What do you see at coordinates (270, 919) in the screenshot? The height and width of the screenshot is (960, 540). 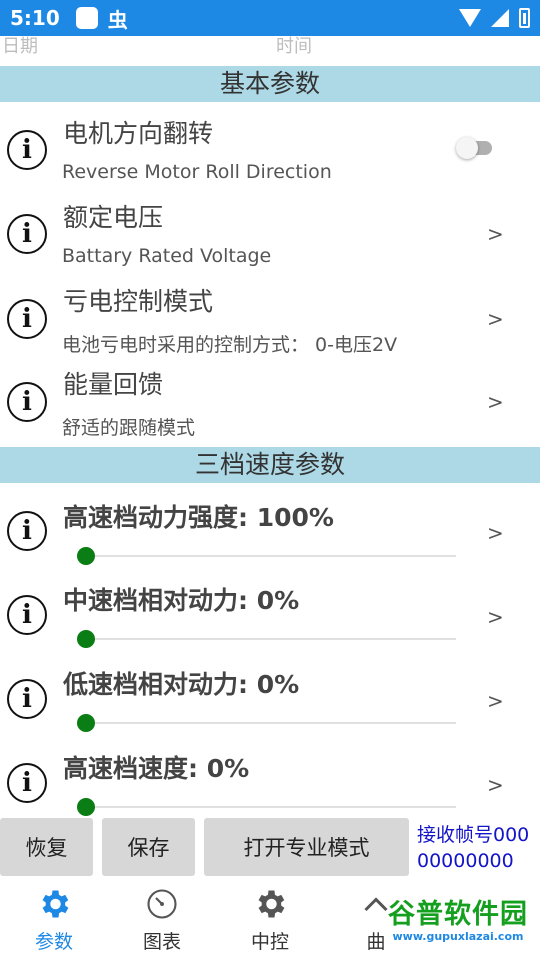 I see `nav-item-control: 中控` at bounding box center [270, 919].